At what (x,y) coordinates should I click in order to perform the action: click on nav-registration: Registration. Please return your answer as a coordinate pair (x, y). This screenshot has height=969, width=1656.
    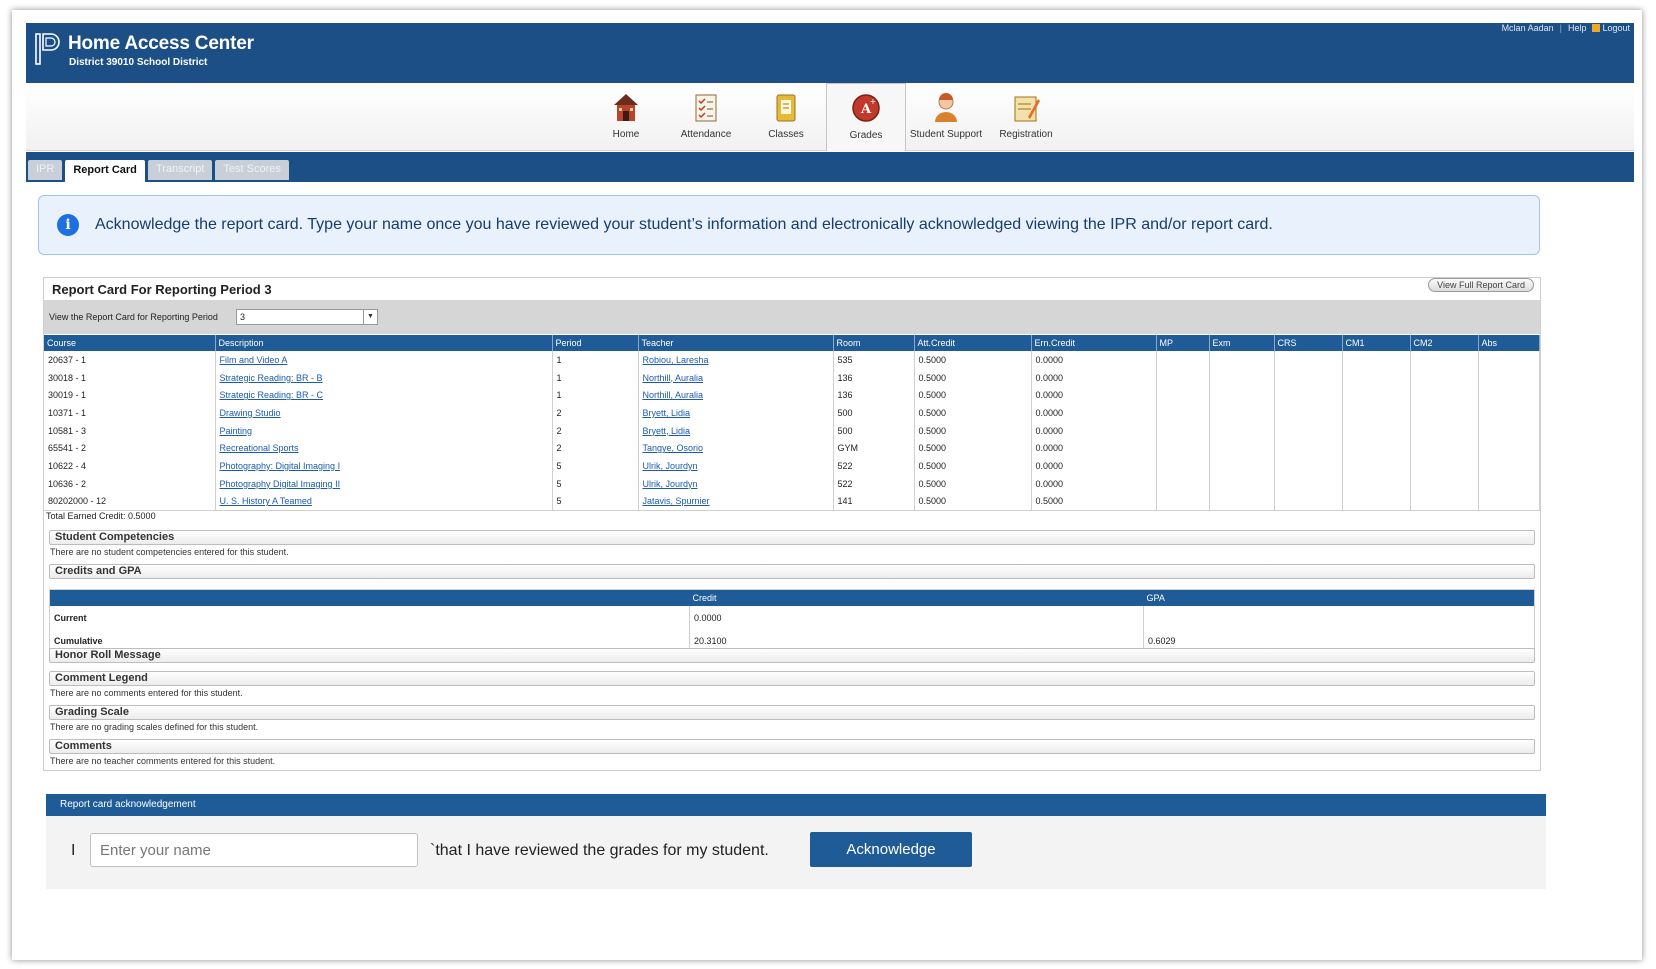
    Looking at the image, I should click on (1026, 117).